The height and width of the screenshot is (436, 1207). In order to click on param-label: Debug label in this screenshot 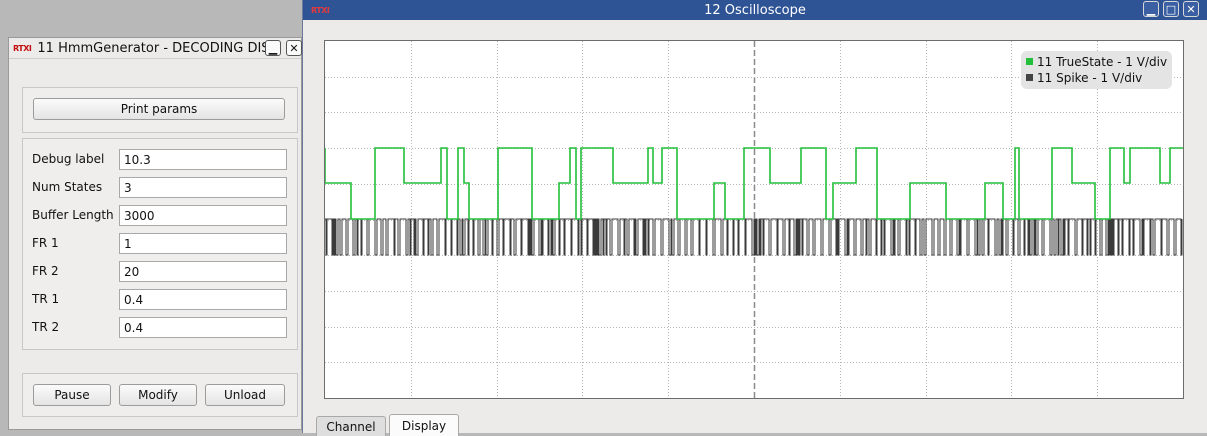, I will do `click(68, 159)`.